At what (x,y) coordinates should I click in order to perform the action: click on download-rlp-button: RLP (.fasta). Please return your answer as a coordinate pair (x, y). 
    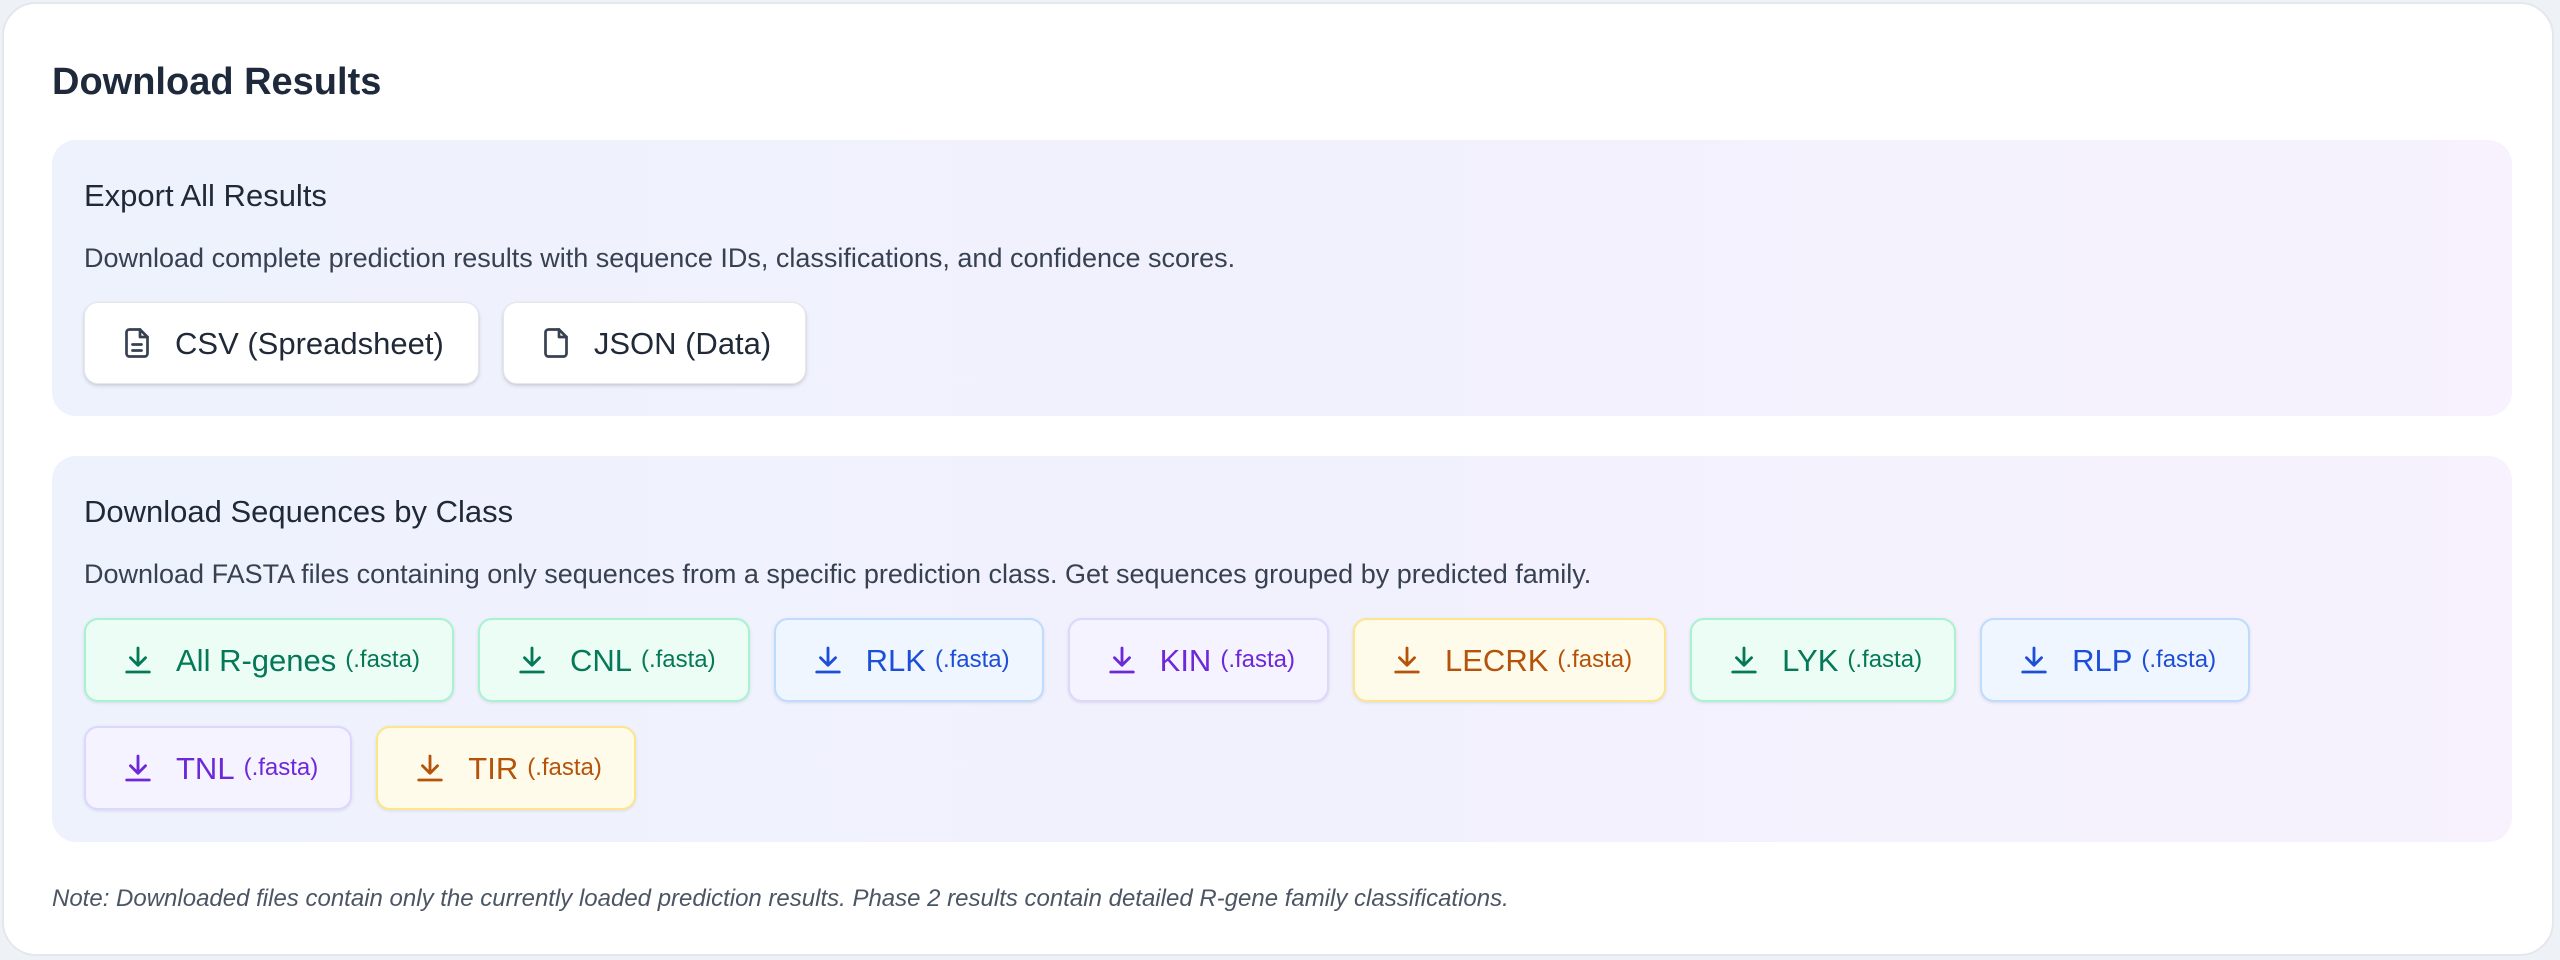
    Looking at the image, I should click on (2115, 660).